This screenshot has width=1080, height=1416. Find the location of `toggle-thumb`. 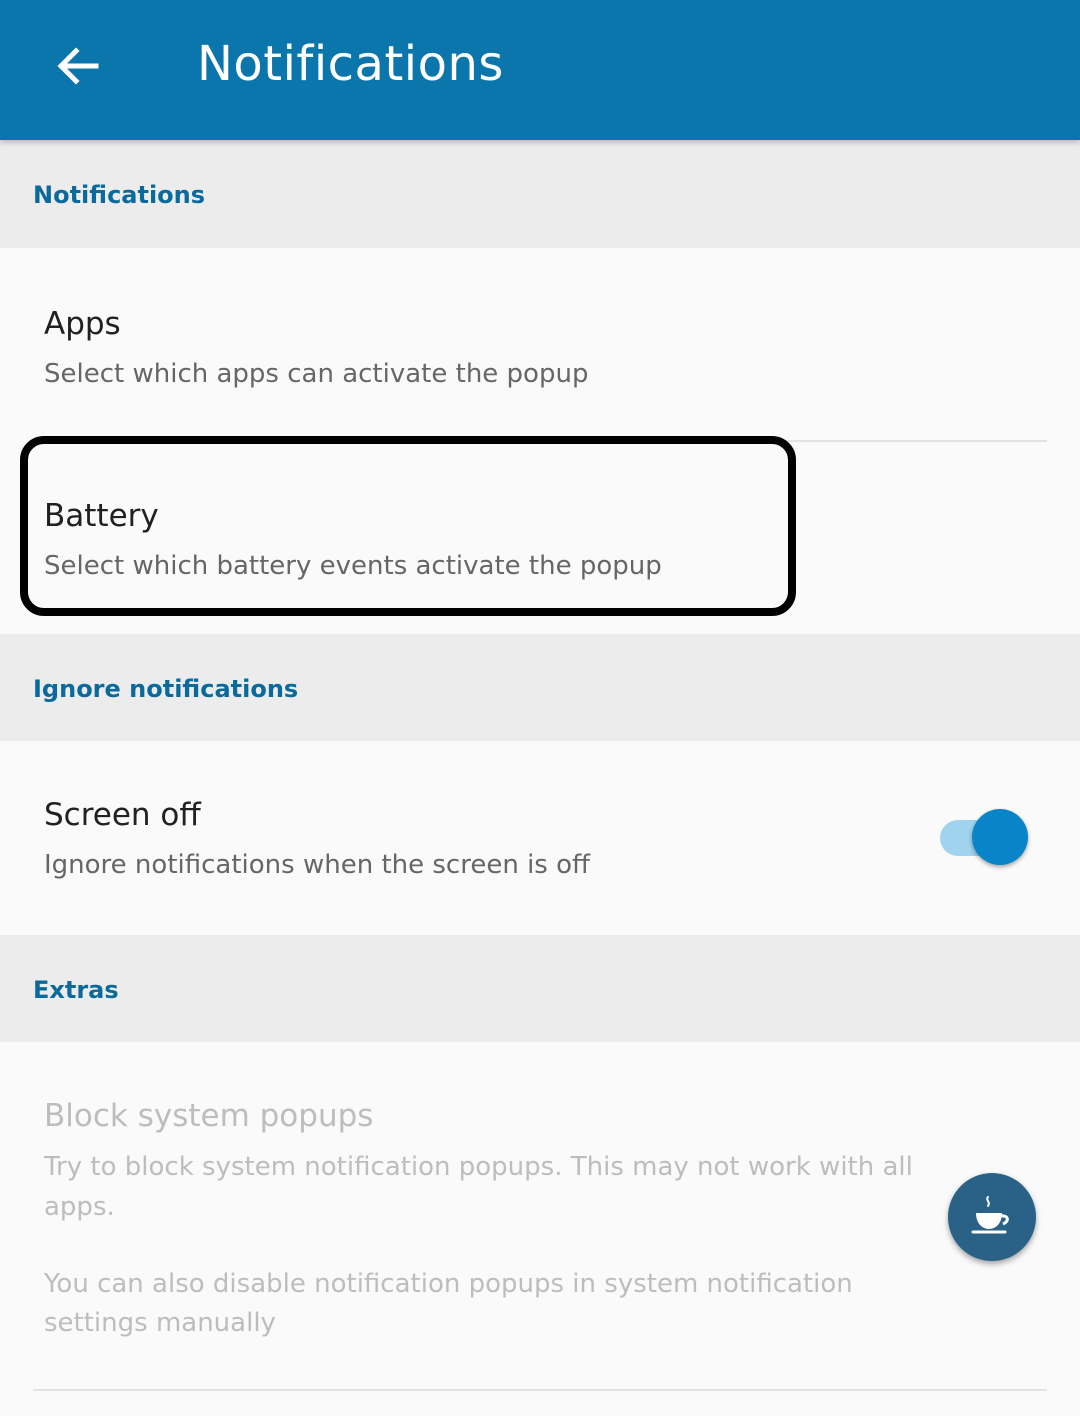

toggle-thumb is located at coordinates (1000, 837).